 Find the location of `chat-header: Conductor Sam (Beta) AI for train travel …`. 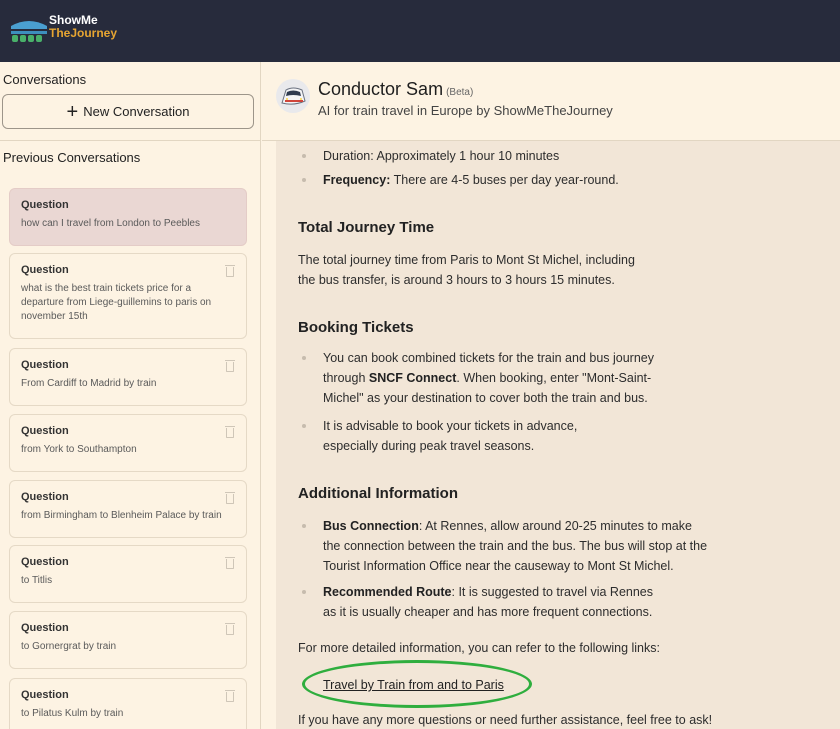

chat-header: Conductor Sam (Beta) AI for train travel … is located at coordinates (551, 101).